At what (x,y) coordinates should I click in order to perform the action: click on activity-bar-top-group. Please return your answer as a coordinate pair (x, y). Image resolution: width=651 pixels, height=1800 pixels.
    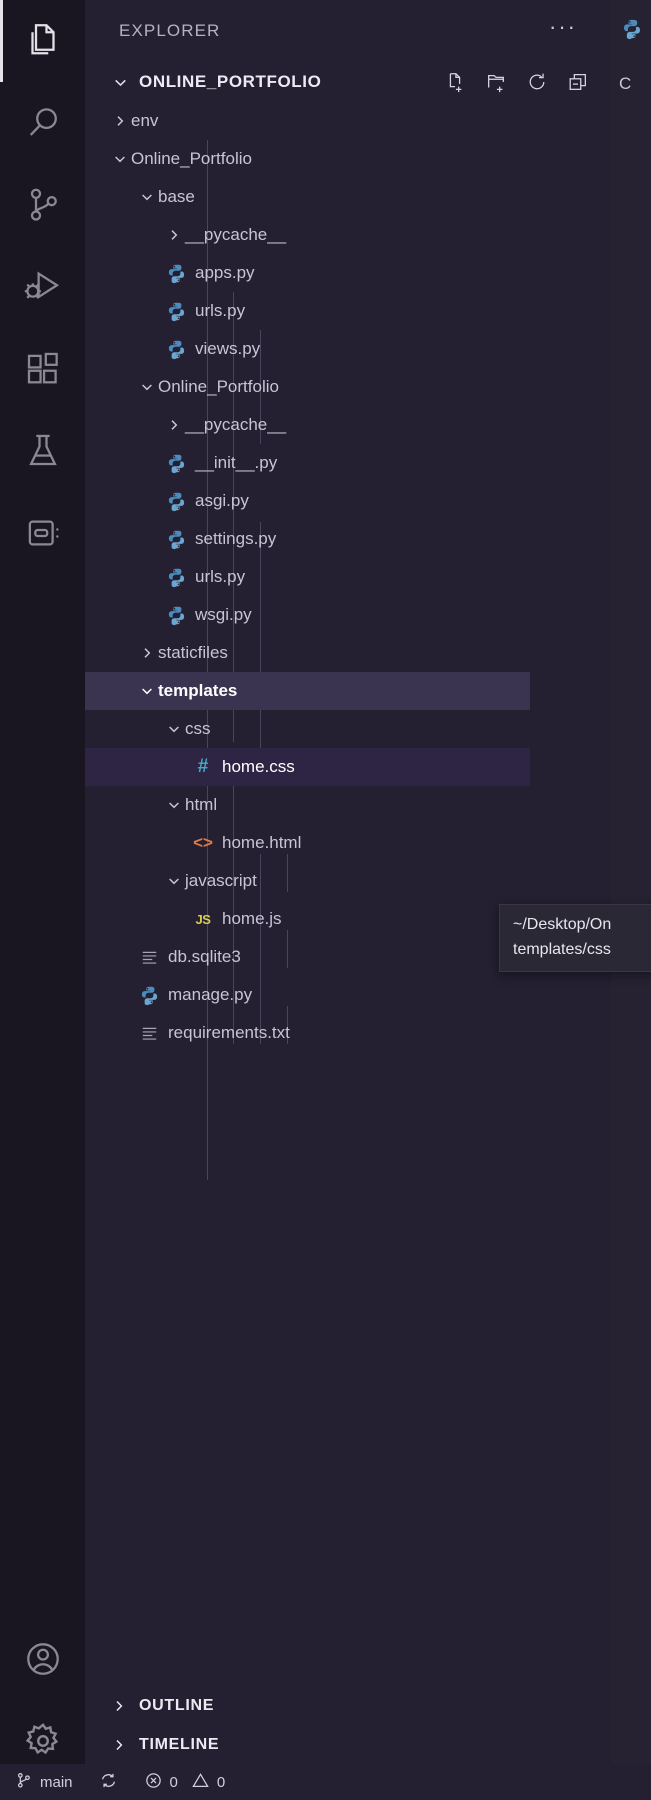
    Looking at the image, I should click on (42, 287).